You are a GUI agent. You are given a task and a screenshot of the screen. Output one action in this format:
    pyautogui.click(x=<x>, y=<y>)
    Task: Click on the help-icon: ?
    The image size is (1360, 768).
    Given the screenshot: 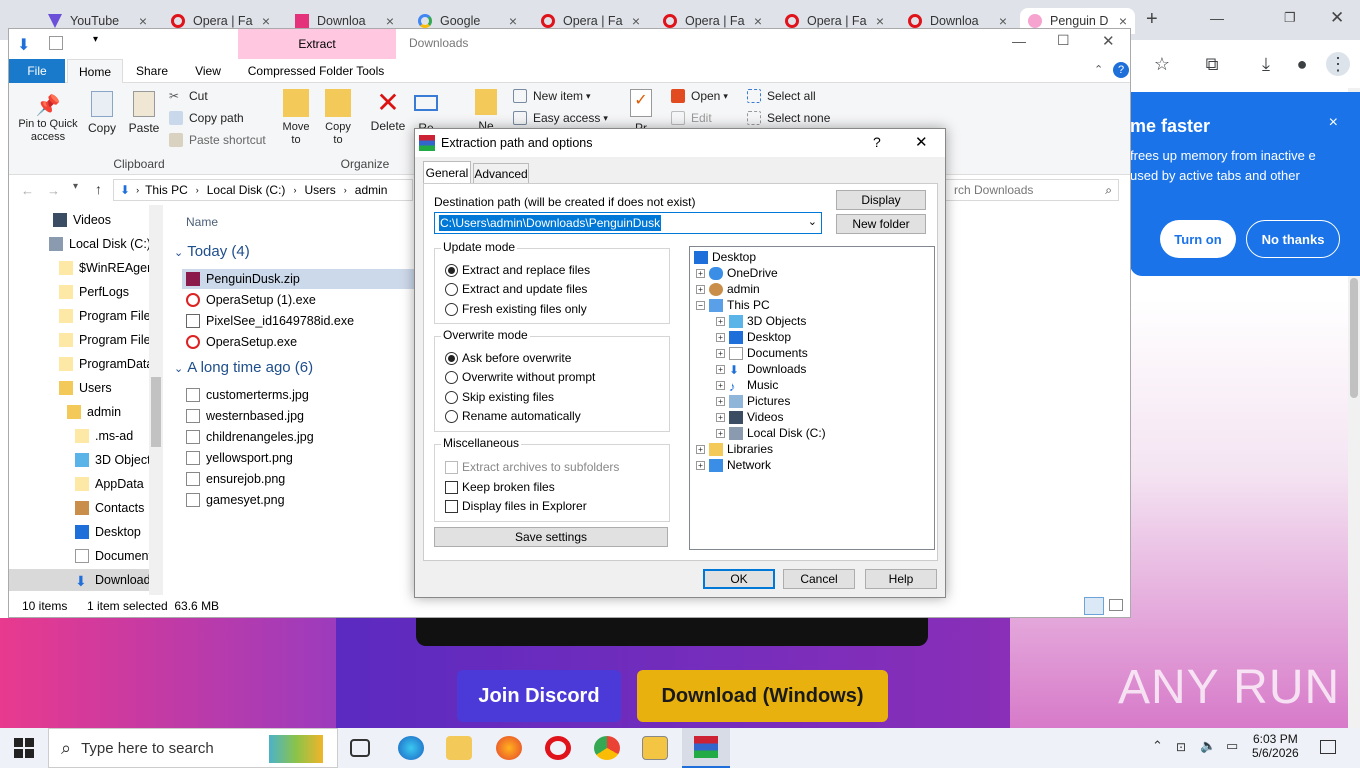 What is the action you would take?
    pyautogui.click(x=1121, y=70)
    